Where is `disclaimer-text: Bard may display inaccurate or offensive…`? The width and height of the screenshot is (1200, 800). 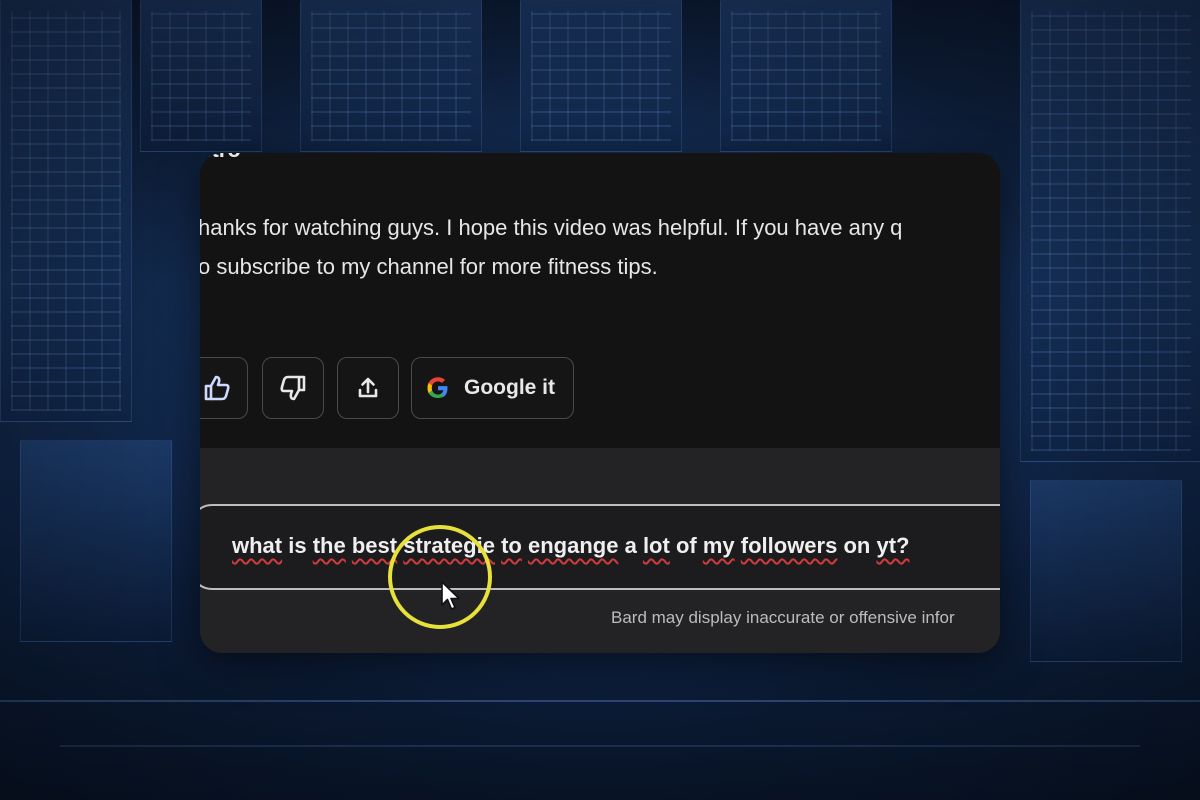
disclaimer-text: Bard may display inaccurate or offensive… is located at coordinates (783, 617).